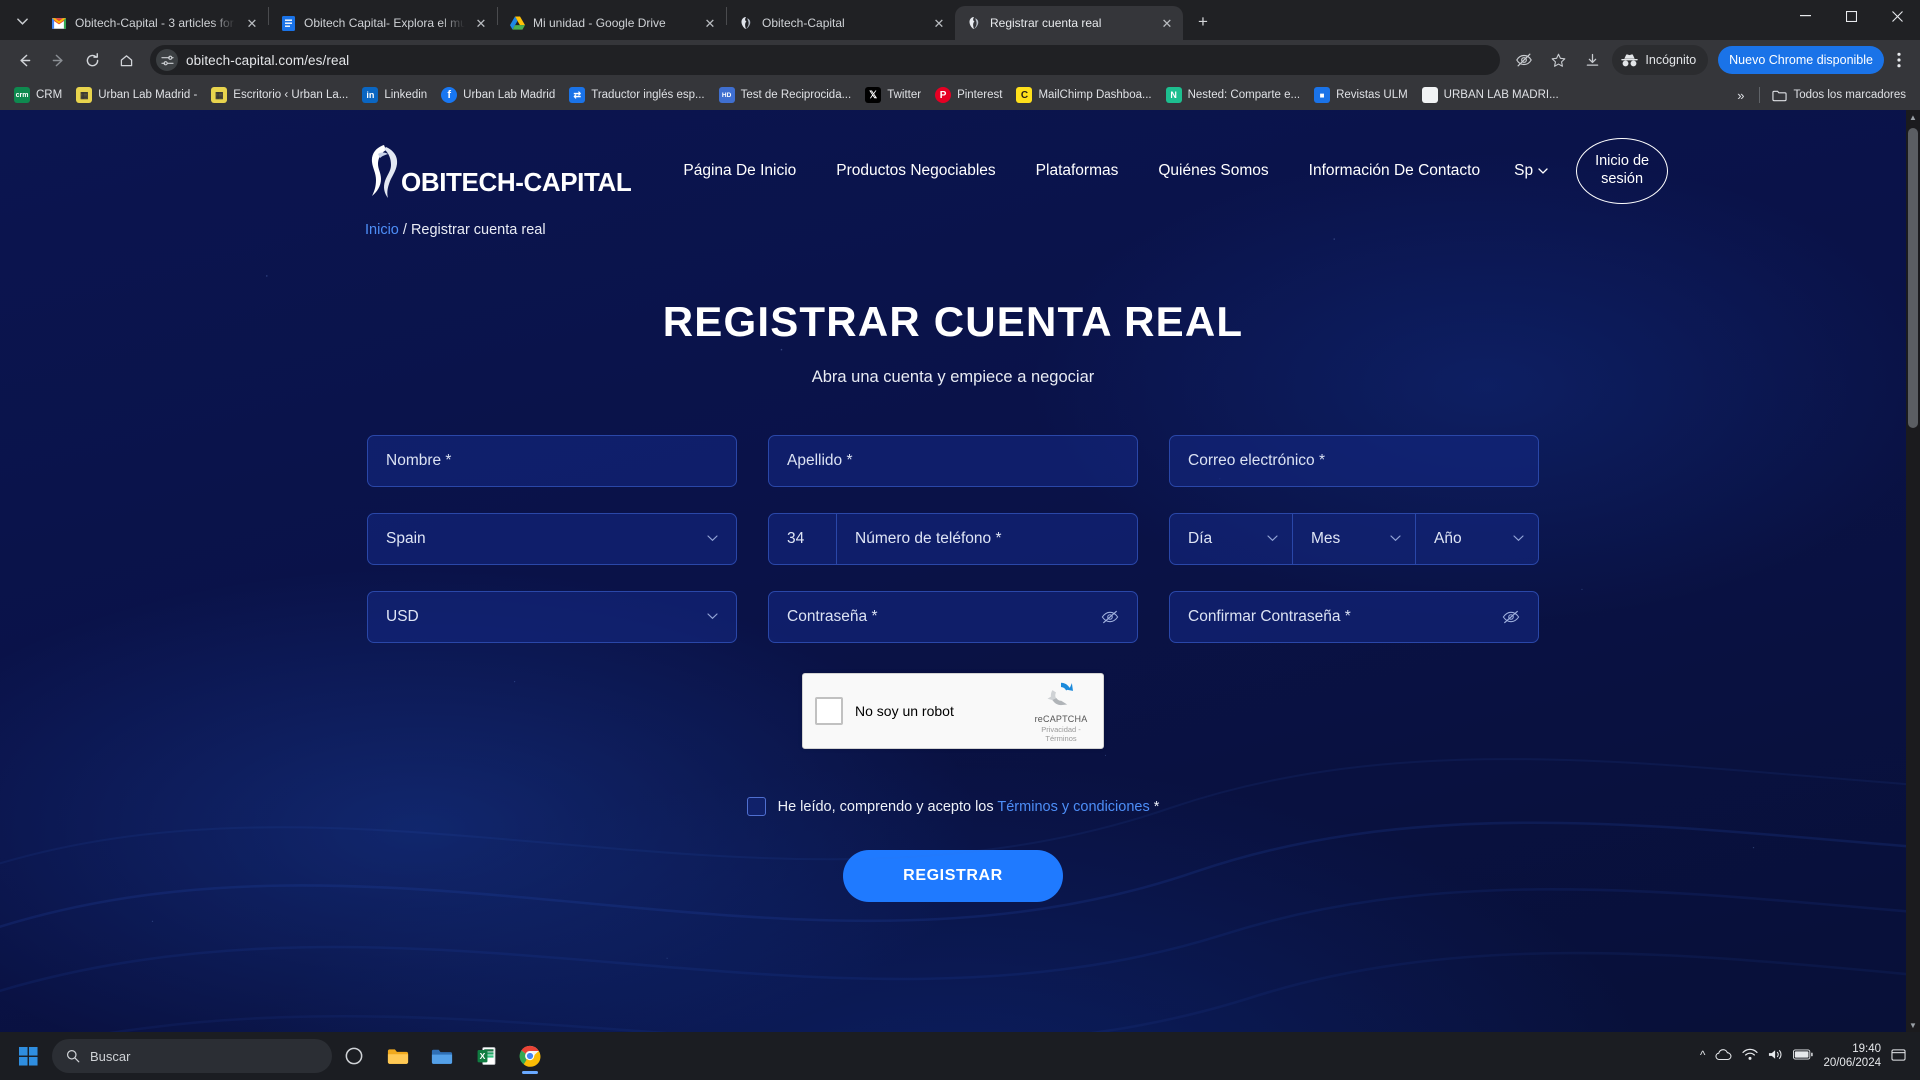 This screenshot has width=1920, height=1080. What do you see at coordinates (1477, 539) in the screenshot?
I see `year-select: Año` at bounding box center [1477, 539].